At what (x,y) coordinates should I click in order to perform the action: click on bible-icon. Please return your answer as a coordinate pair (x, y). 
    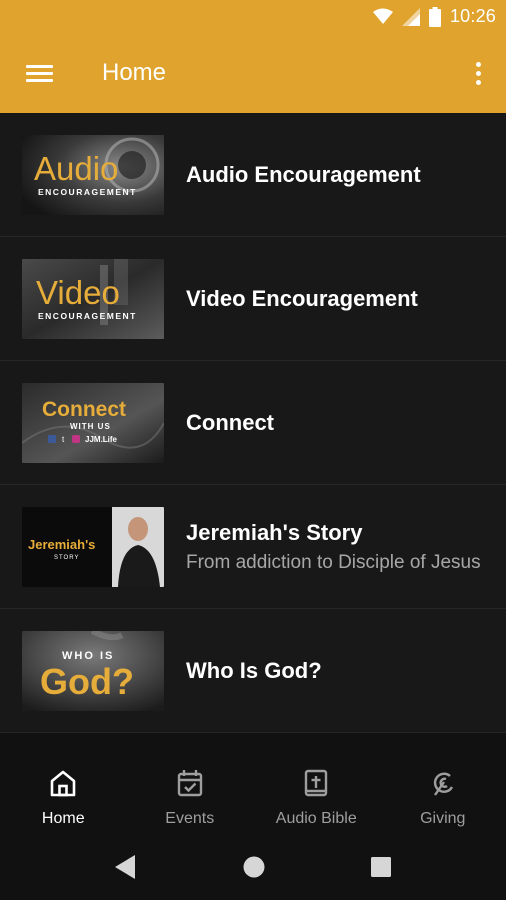
    Looking at the image, I should click on (316, 783).